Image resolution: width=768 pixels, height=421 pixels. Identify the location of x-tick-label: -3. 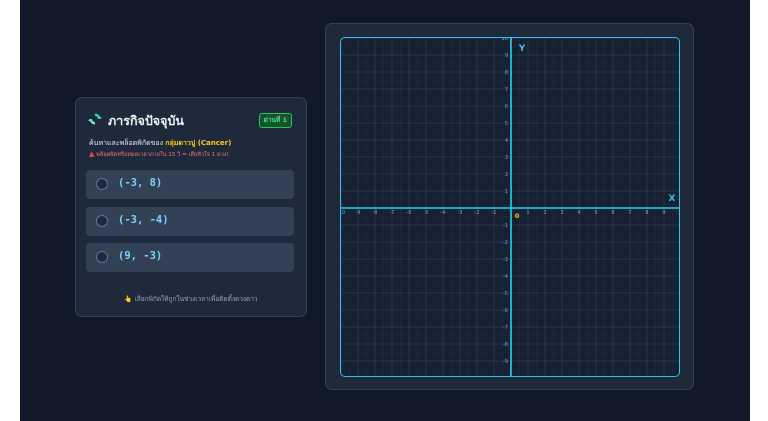
(460, 213).